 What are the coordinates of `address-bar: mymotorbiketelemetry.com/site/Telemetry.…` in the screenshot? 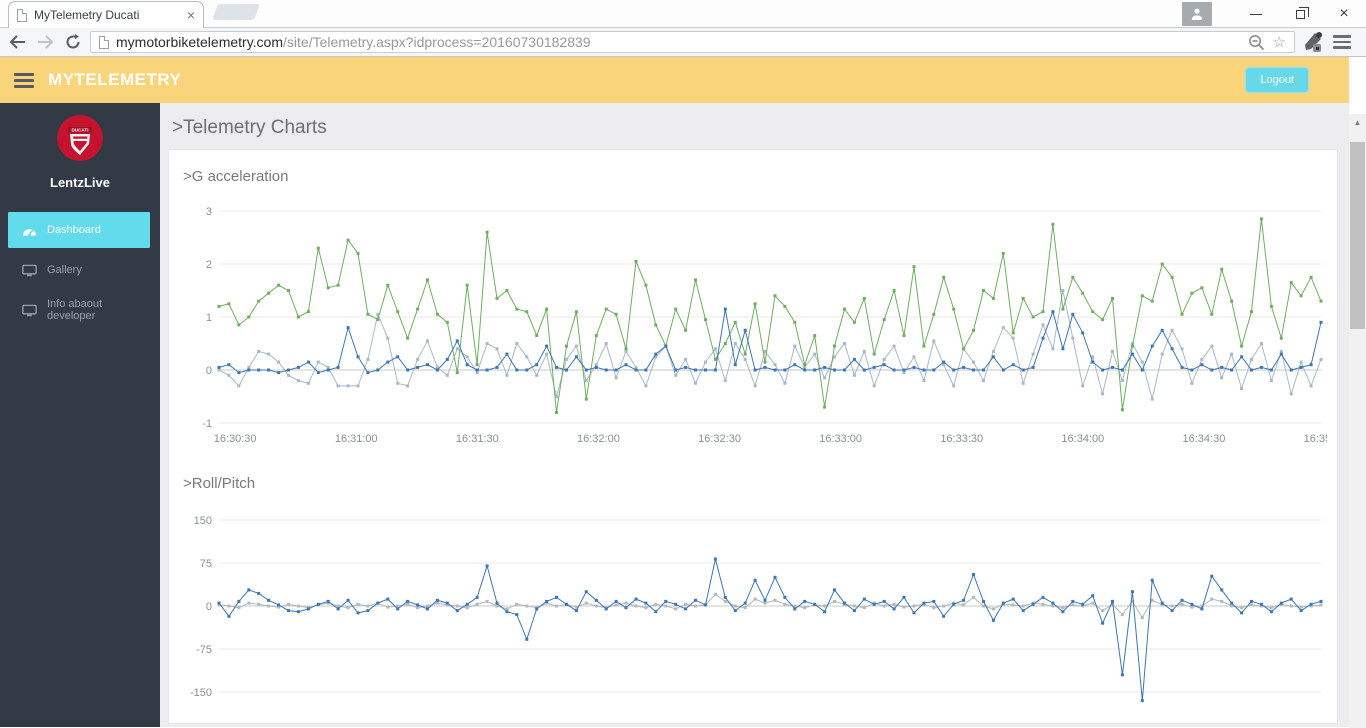 It's located at (692, 42).